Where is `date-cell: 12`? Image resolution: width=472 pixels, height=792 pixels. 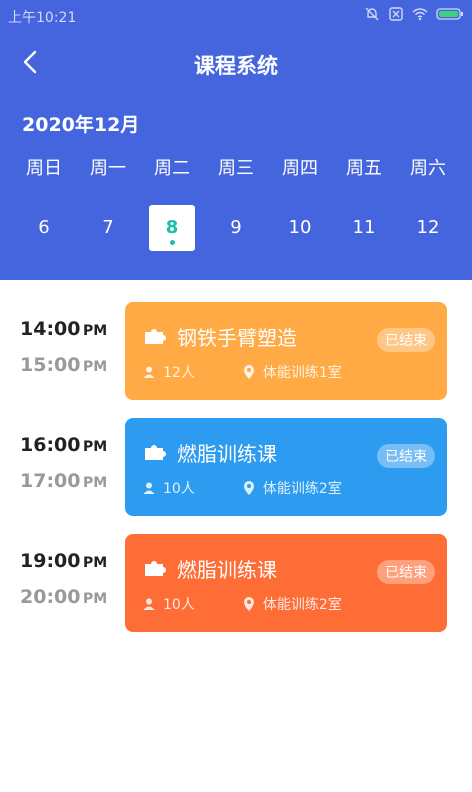 date-cell: 12 is located at coordinates (428, 228).